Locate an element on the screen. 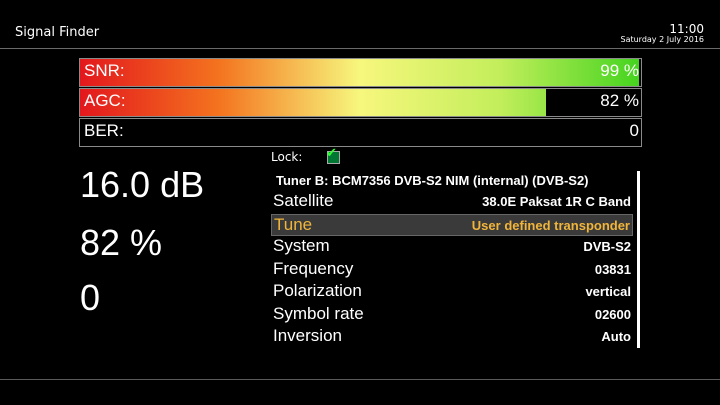 The image size is (720, 405). setting-row-frequency: Frequency 03831 is located at coordinates (452, 270).